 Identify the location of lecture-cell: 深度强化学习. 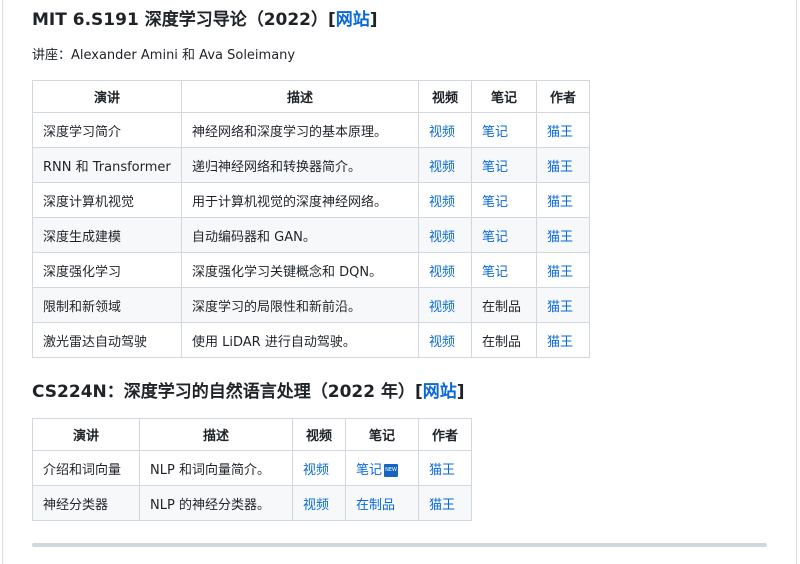
(107, 270).